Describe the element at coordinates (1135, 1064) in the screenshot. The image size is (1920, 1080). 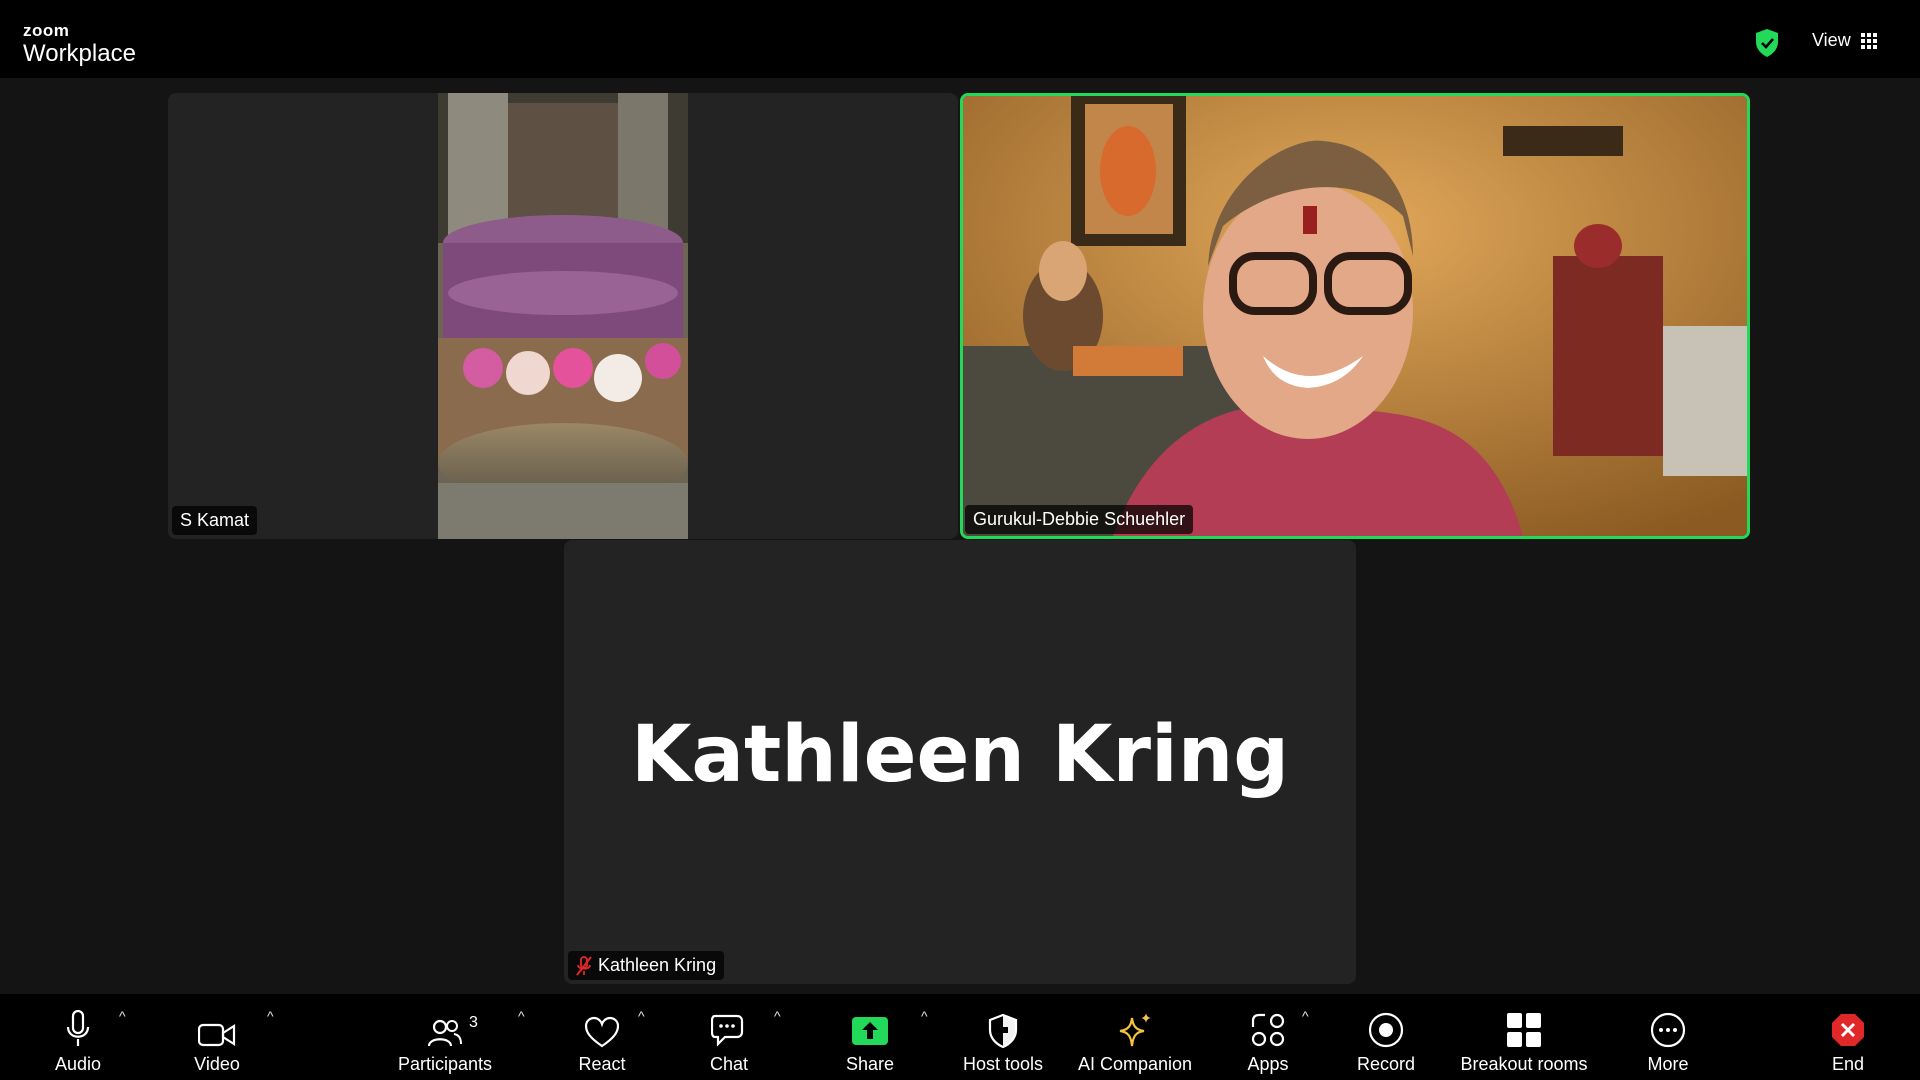
I see `ai-companion-label: AI Companion` at that location.